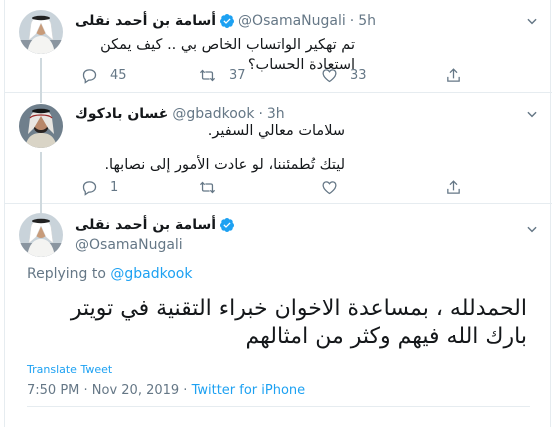 Image resolution: width=555 pixels, height=427 pixels. Describe the element at coordinates (151, 274) in the screenshot. I see `replying-to-handle: @gbadkook` at that location.